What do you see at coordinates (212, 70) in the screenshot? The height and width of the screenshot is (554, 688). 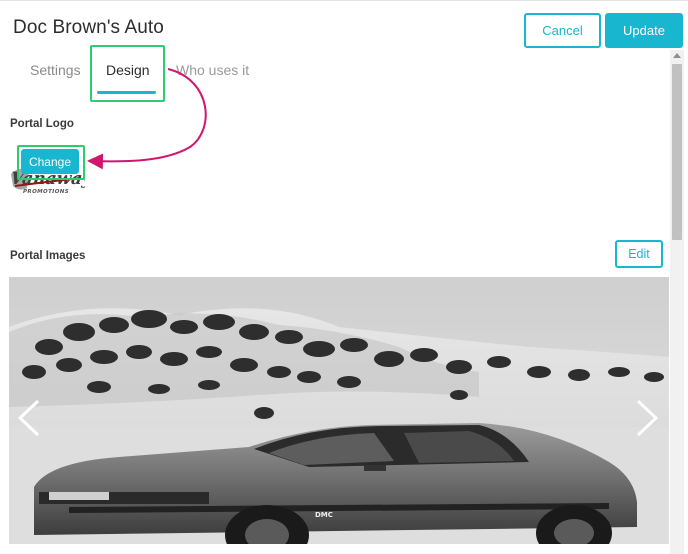 I see `tab-who-uses-it: Who uses it` at bounding box center [212, 70].